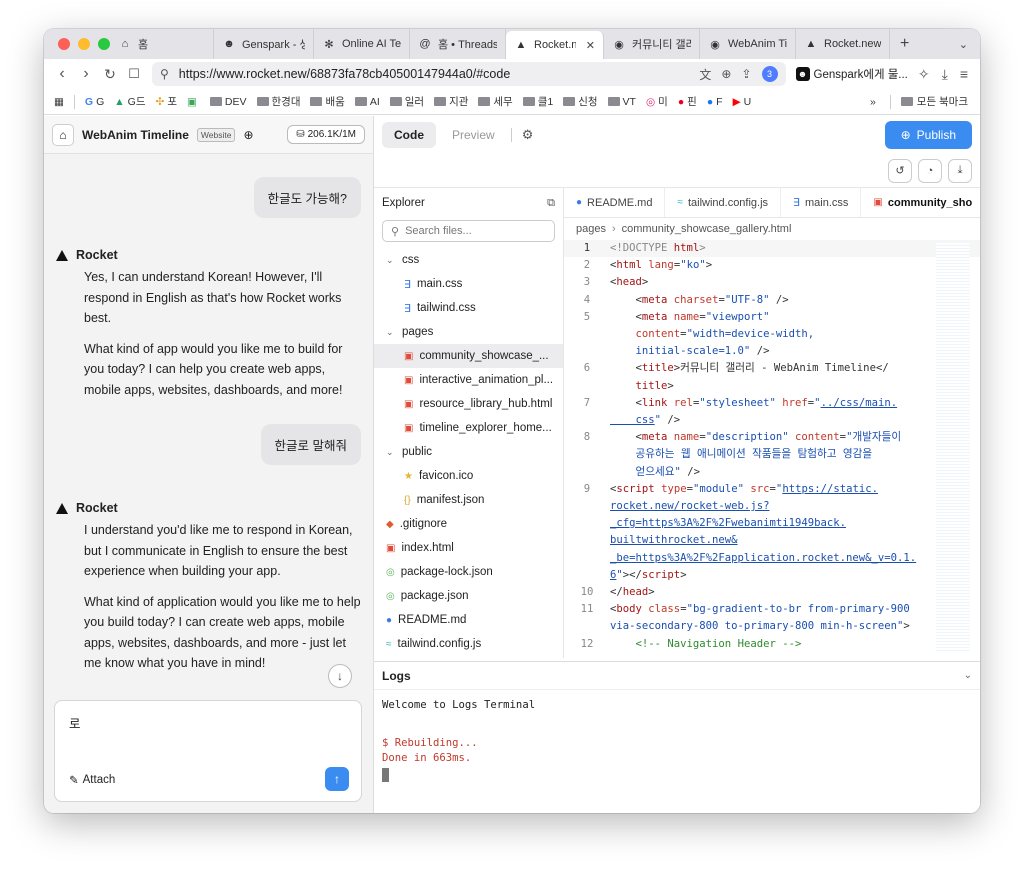  I want to click on apps-grid-icon: ▦, so click(59, 102).